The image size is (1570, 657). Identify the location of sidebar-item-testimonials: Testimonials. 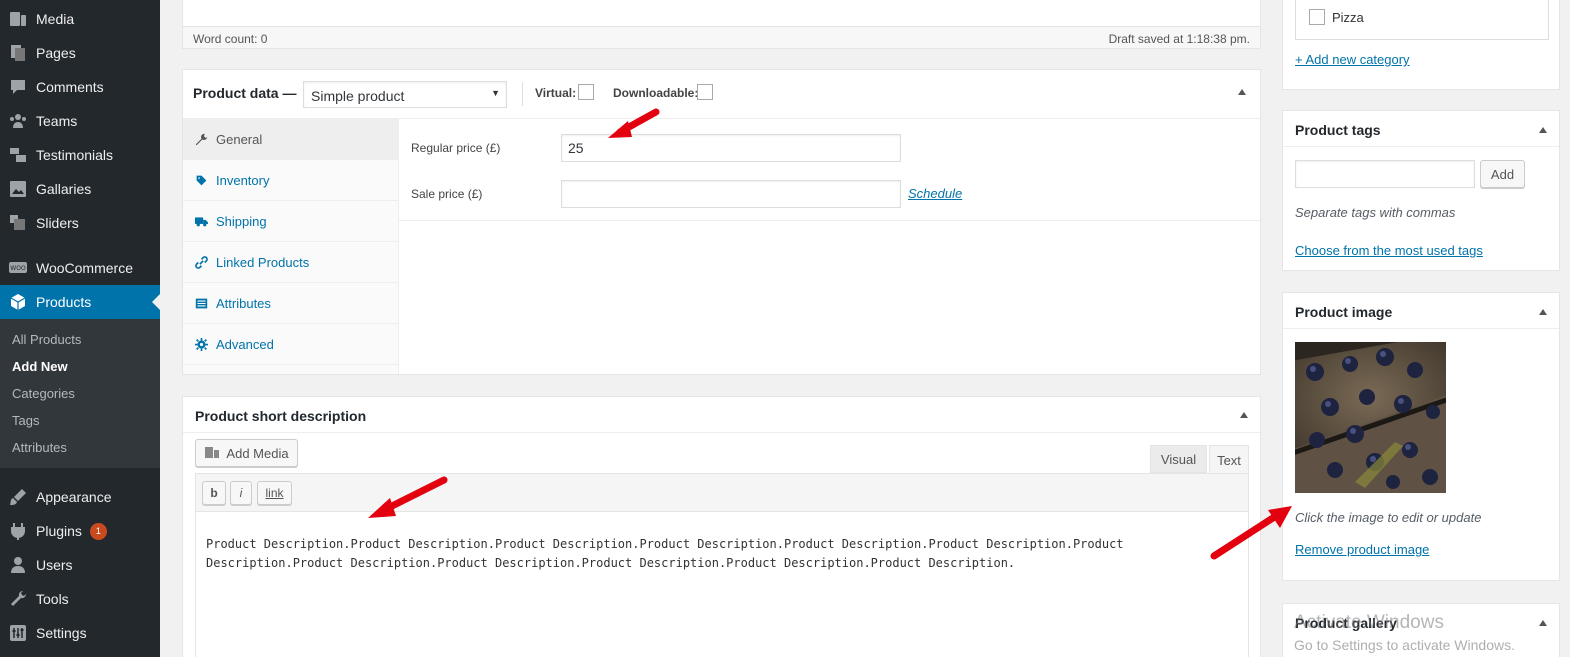
(80, 155).